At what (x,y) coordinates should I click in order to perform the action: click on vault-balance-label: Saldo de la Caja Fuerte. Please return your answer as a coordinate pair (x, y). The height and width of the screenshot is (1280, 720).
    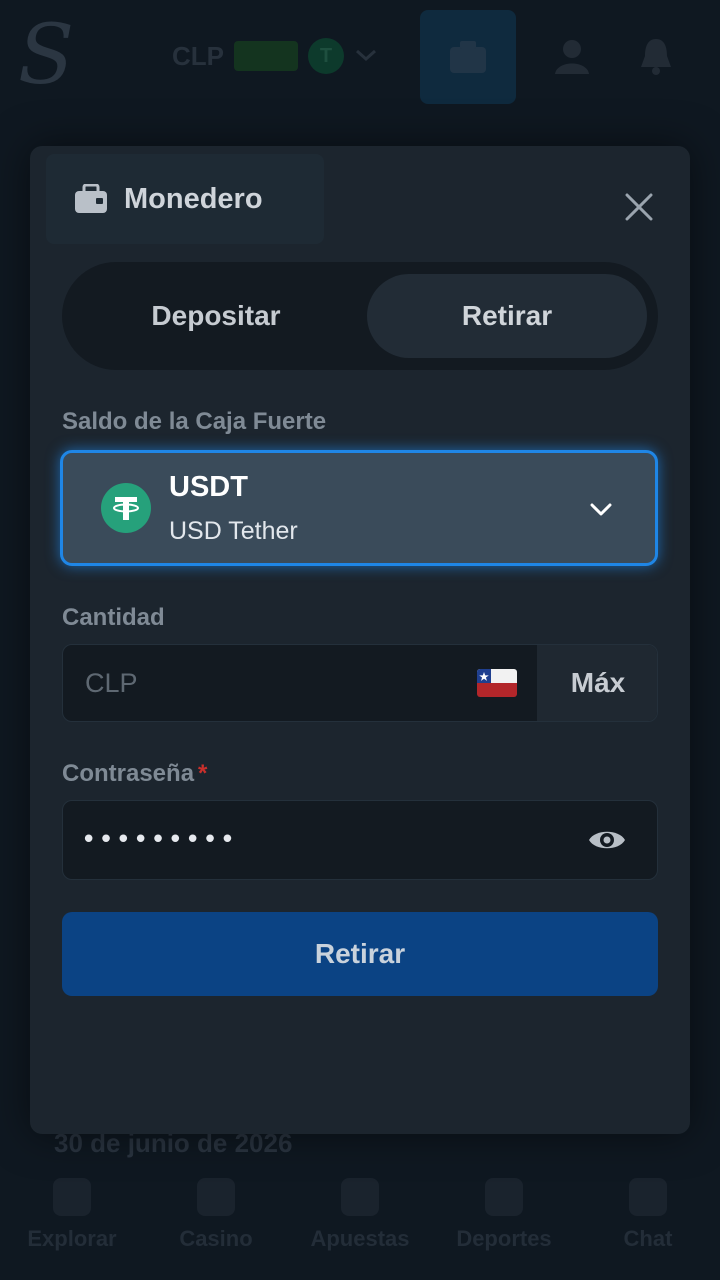
    Looking at the image, I should click on (194, 421).